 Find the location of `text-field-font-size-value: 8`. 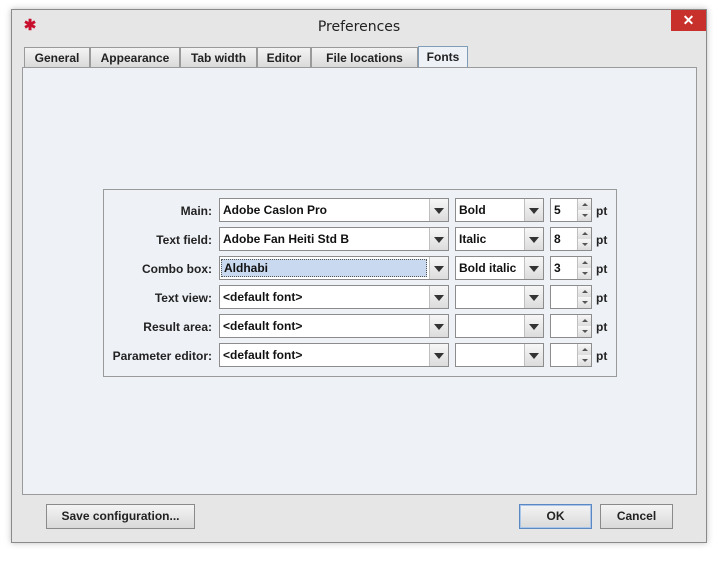

text-field-font-size-value: 8 is located at coordinates (557, 239).